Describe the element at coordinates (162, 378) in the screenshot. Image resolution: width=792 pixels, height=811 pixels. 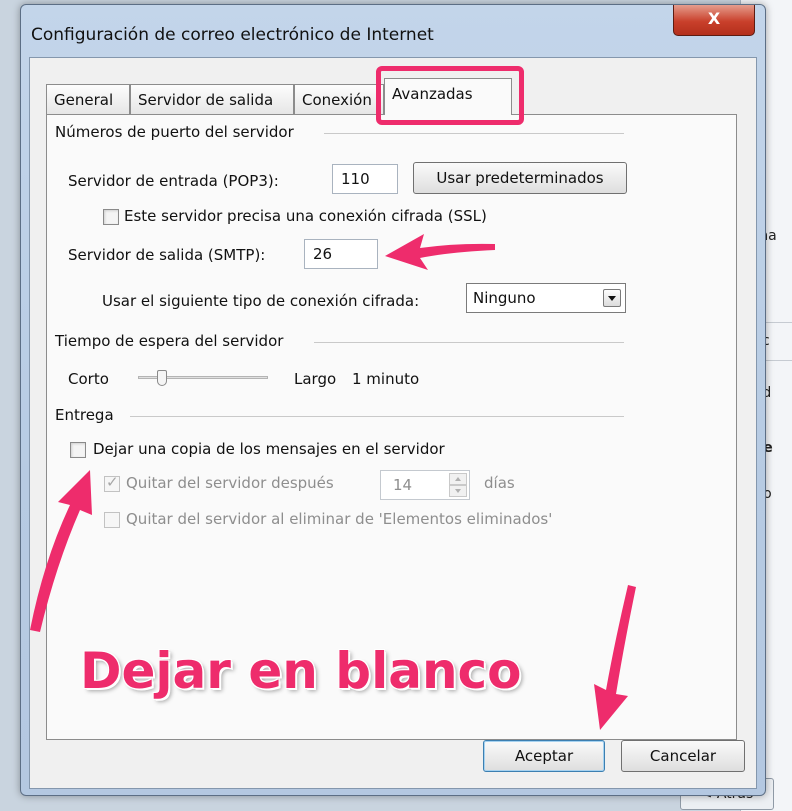
I see `timeout-slider-thumb` at that location.